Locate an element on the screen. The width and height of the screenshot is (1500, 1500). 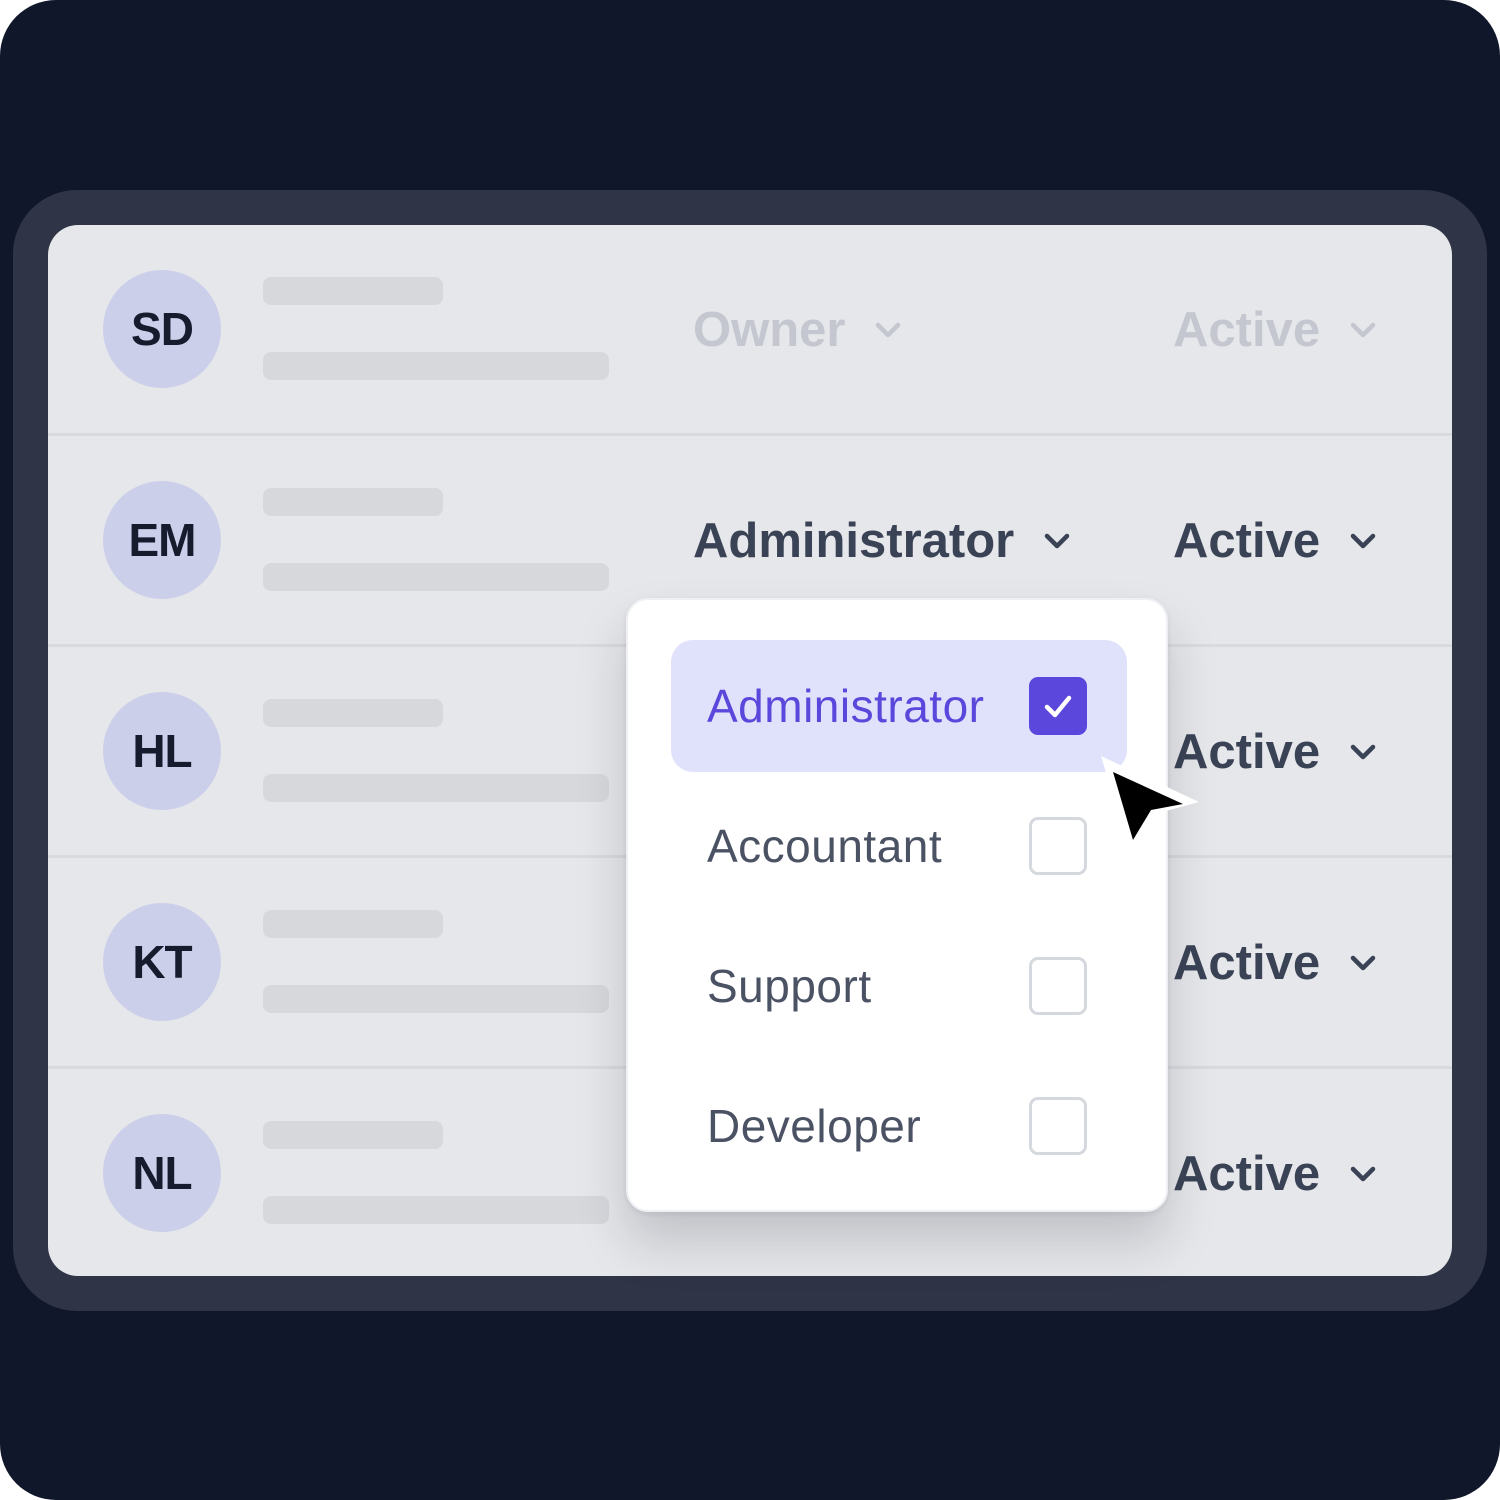
checkbox-checked is located at coordinates (1058, 706).